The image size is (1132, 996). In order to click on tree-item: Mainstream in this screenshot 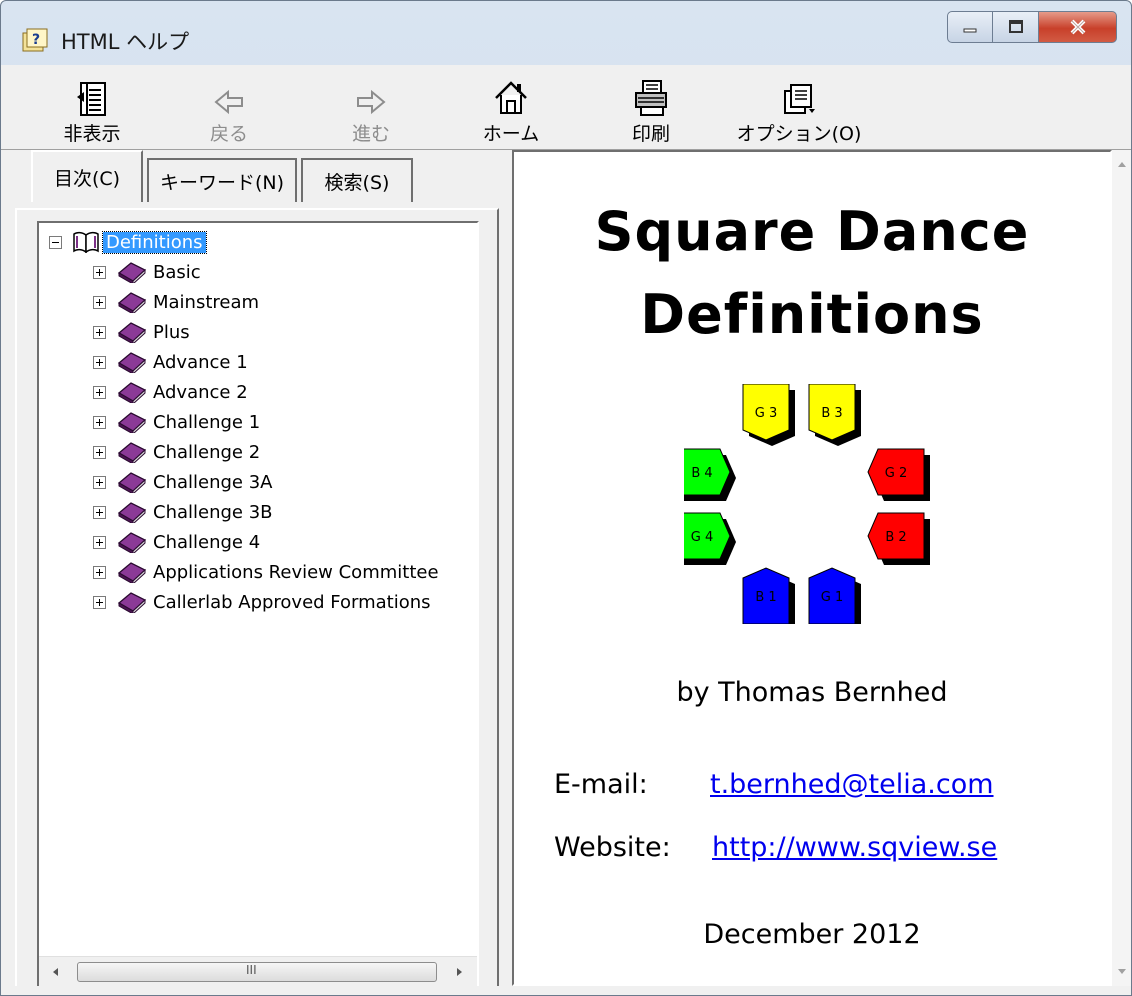, I will do `click(176, 302)`.